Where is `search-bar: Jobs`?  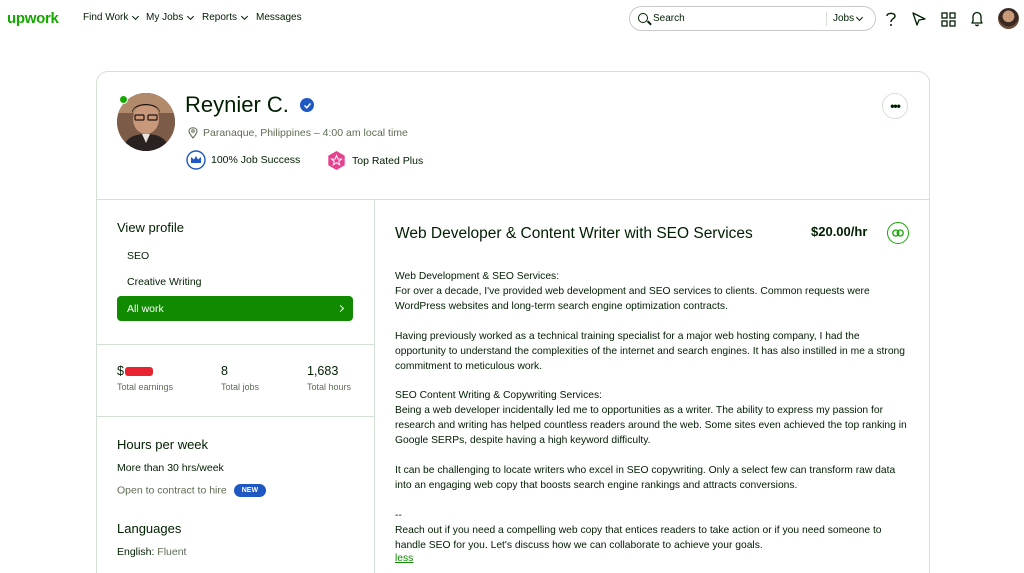
search-bar: Jobs is located at coordinates (752, 18).